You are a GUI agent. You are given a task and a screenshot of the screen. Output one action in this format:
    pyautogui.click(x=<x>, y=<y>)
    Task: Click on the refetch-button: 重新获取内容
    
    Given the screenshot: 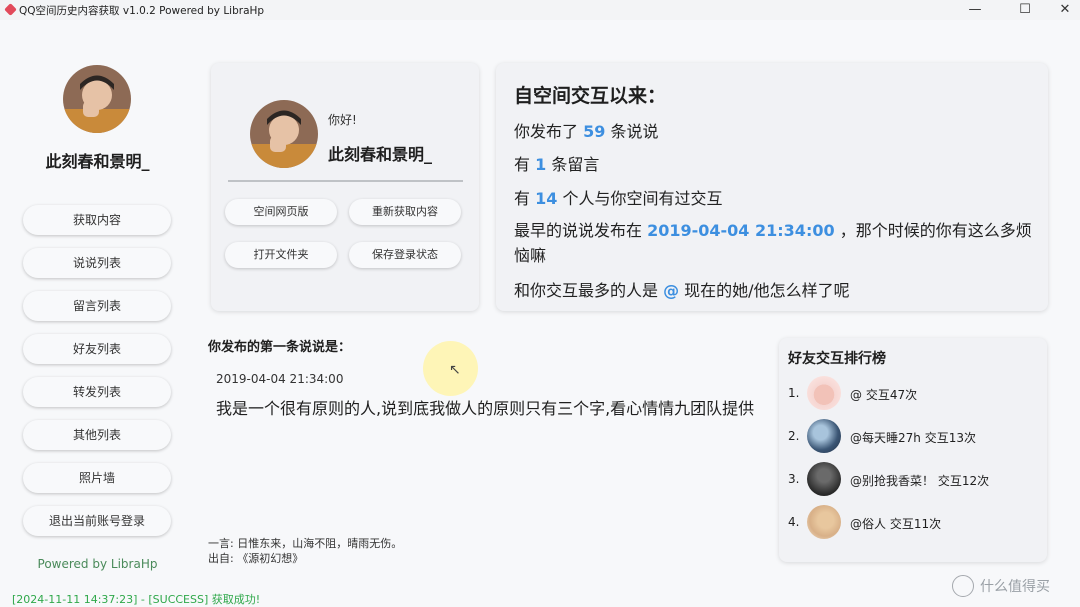 What is the action you would take?
    pyautogui.click(x=405, y=212)
    